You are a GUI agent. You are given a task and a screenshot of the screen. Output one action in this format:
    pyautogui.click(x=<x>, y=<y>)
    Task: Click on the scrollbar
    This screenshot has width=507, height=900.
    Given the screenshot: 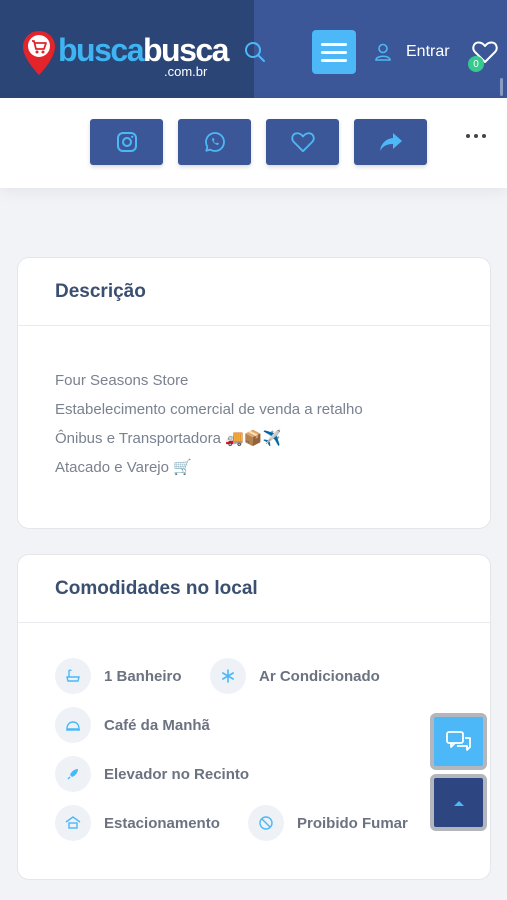 What is the action you would take?
    pyautogui.click(x=501, y=87)
    